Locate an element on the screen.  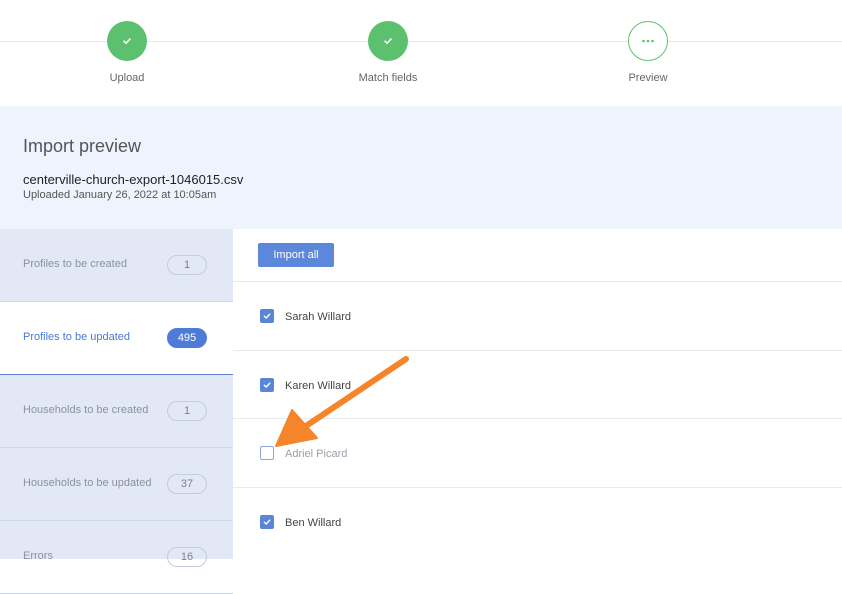
sidebar-item-errors: Errors 16 is located at coordinates (116, 557).